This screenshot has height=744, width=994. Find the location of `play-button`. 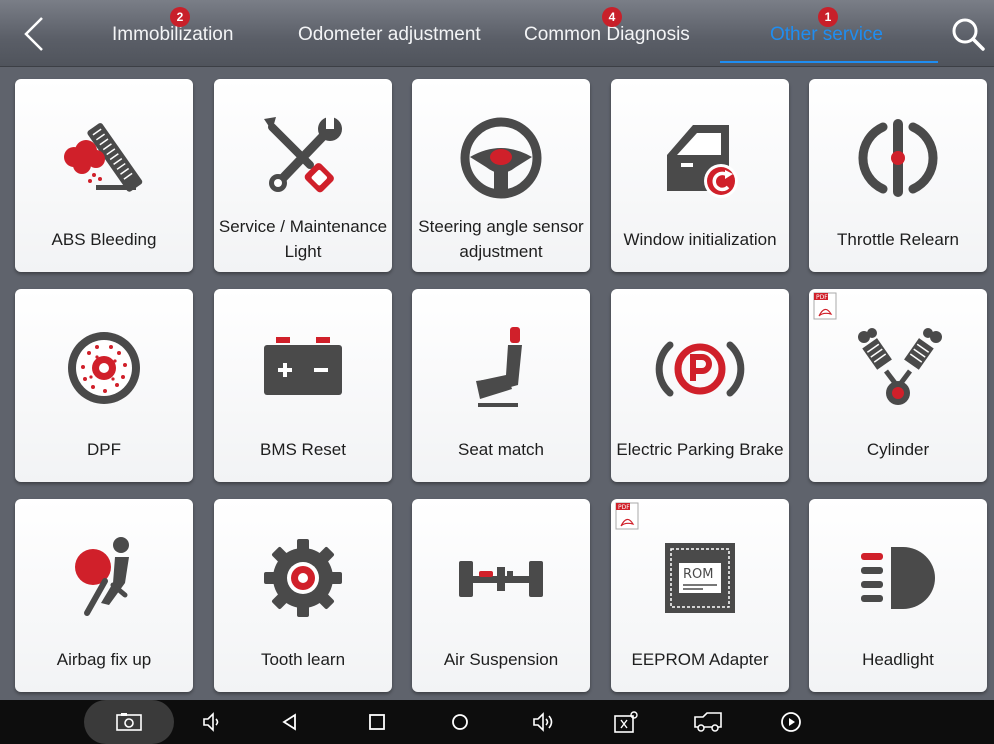

play-button is located at coordinates (791, 722).